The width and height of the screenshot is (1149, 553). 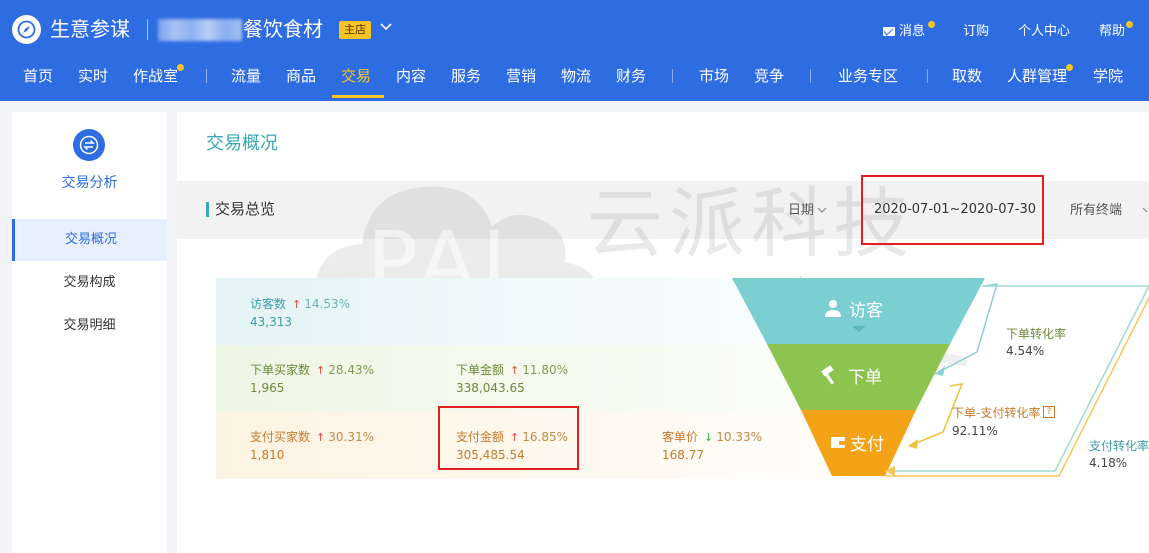 What do you see at coordinates (26, 29) in the screenshot?
I see `compass-logo-icon` at bounding box center [26, 29].